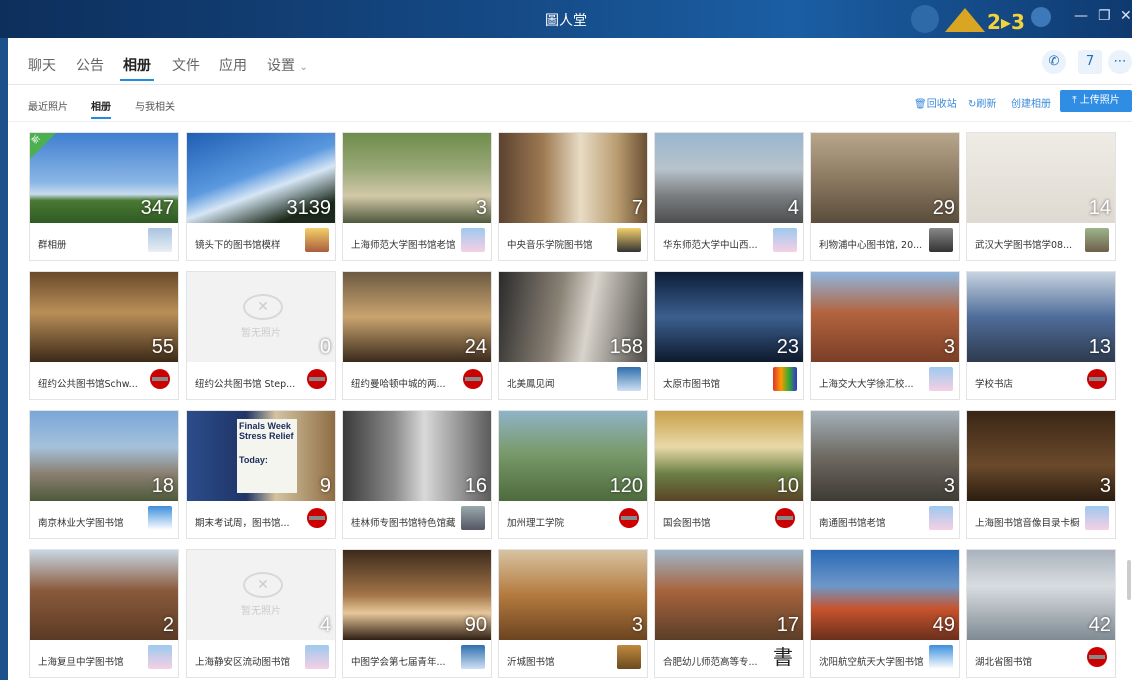  I want to click on photo-count: 24, so click(475, 347).